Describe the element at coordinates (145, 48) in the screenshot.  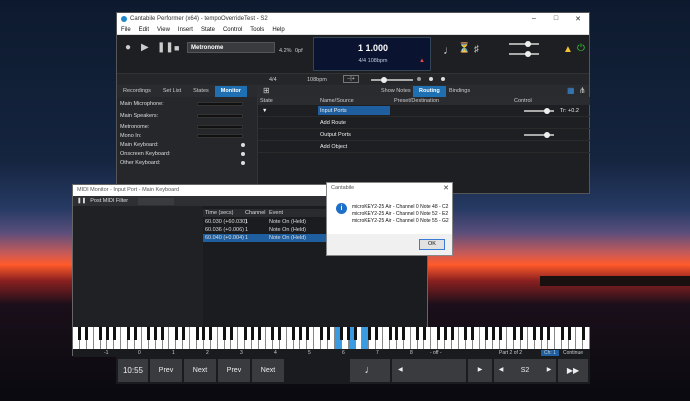
I see `play-icon: ▶` at that location.